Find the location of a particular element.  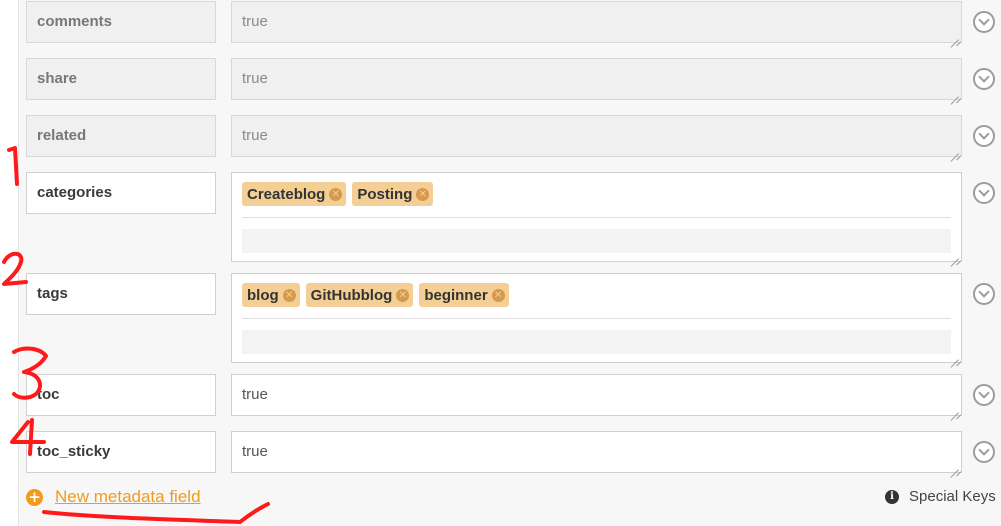

tag-label: Posting is located at coordinates (385, 194).